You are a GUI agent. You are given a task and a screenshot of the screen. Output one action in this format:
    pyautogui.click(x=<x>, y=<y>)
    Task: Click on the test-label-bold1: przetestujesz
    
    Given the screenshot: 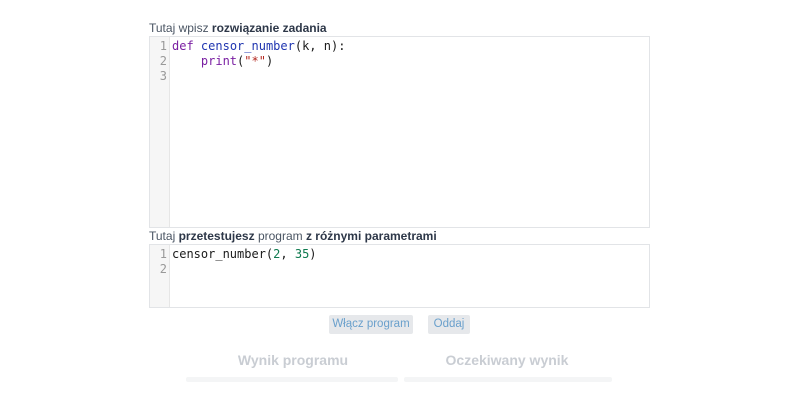 What is the action you would take?
    pyautogui.click(x=216, y=236)
    